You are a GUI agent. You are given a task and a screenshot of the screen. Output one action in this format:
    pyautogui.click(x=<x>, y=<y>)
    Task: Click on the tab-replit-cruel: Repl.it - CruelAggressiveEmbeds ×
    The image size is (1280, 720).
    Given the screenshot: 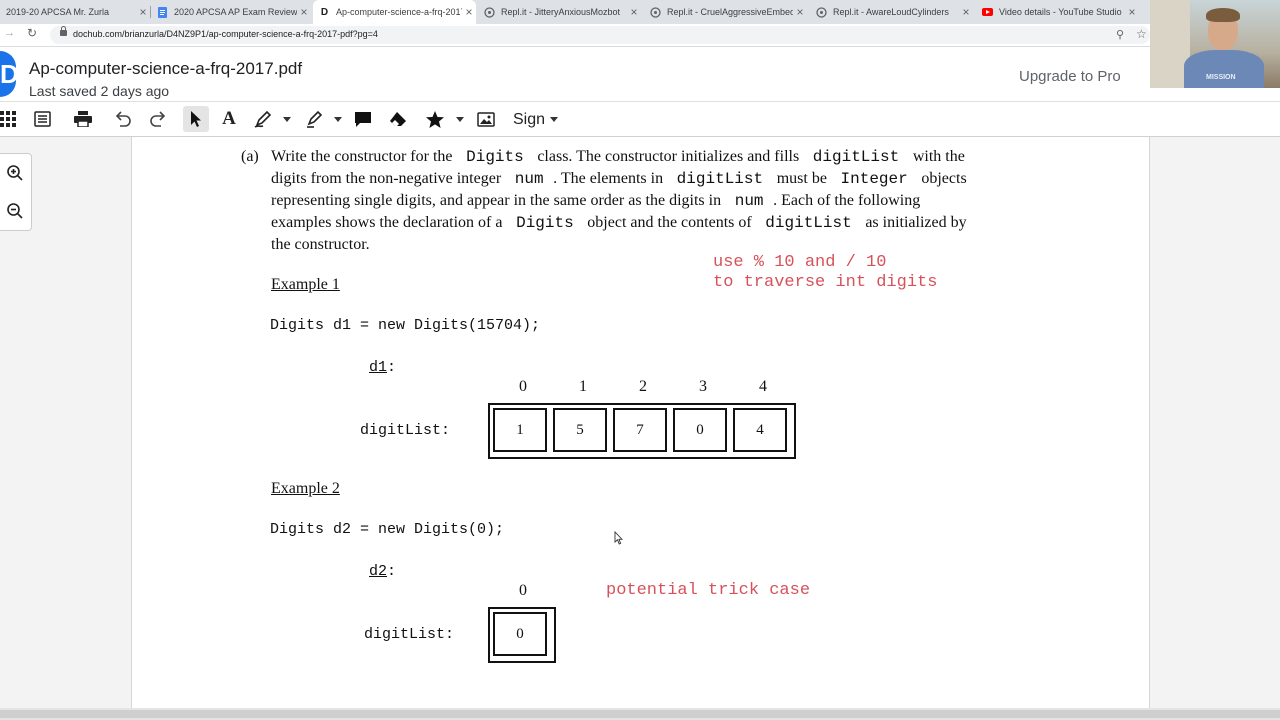 What is the action you would take?
    pyautogui.click(x=725, y=12)
    